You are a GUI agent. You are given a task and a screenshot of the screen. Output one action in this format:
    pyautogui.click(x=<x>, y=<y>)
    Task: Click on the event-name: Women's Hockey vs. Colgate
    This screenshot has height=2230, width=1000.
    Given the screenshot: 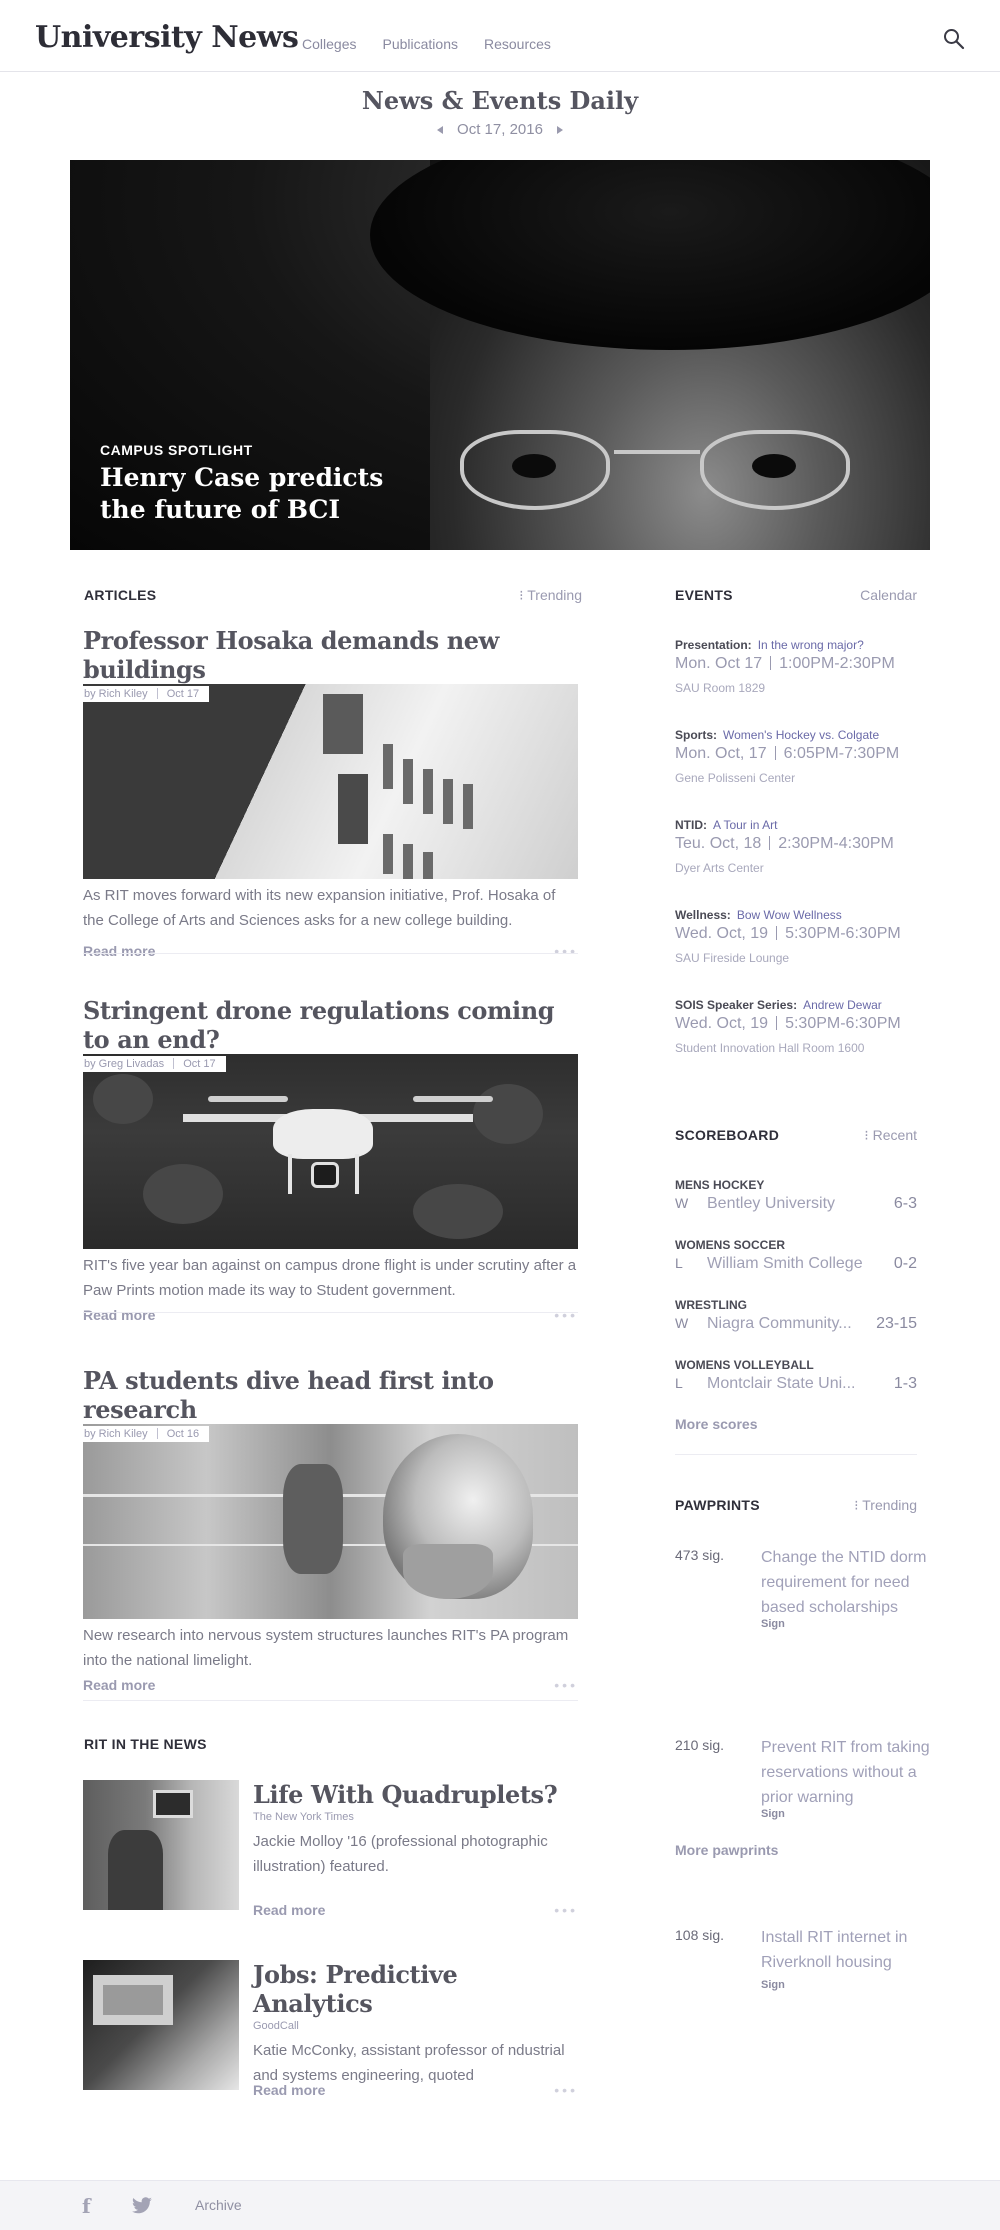 What is the action you would take?
    pyautogui.click(x=801, y=735)
    